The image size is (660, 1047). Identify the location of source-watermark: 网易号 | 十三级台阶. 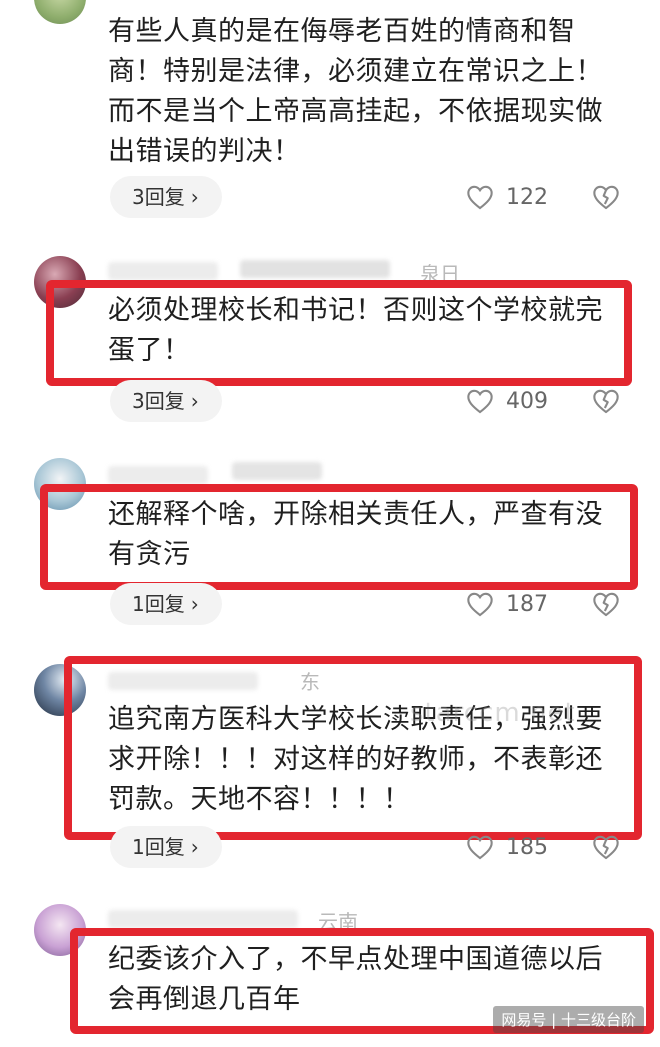
(568, 1019).